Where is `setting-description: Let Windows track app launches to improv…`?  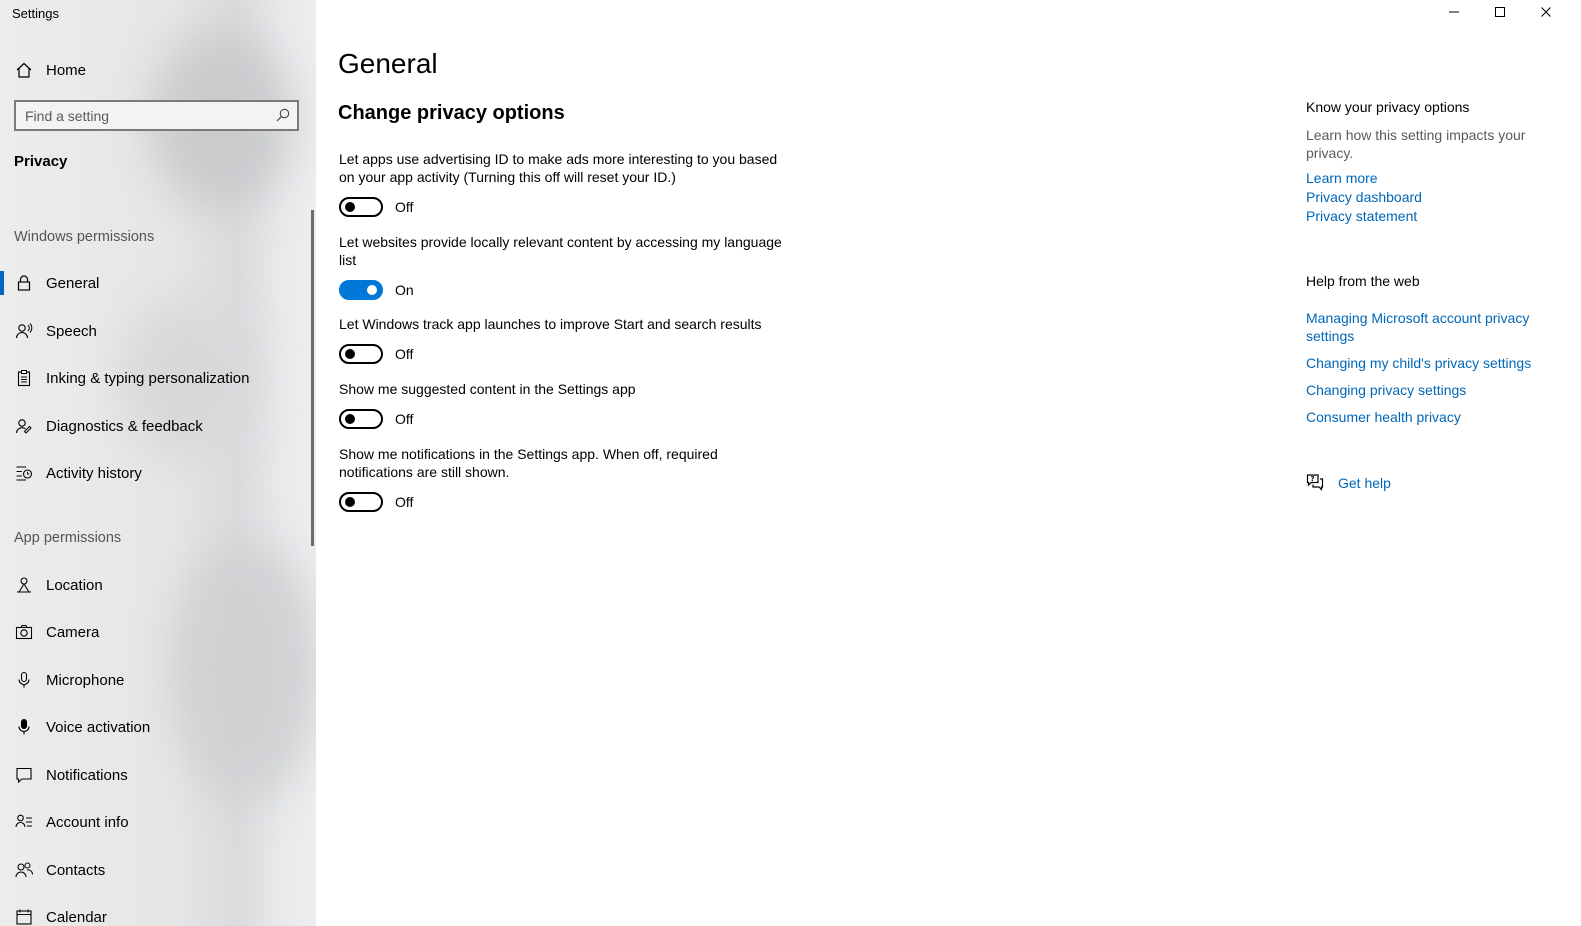 setting-description: Let Windows track app launches to improv… is located at coordinates (550, 324).